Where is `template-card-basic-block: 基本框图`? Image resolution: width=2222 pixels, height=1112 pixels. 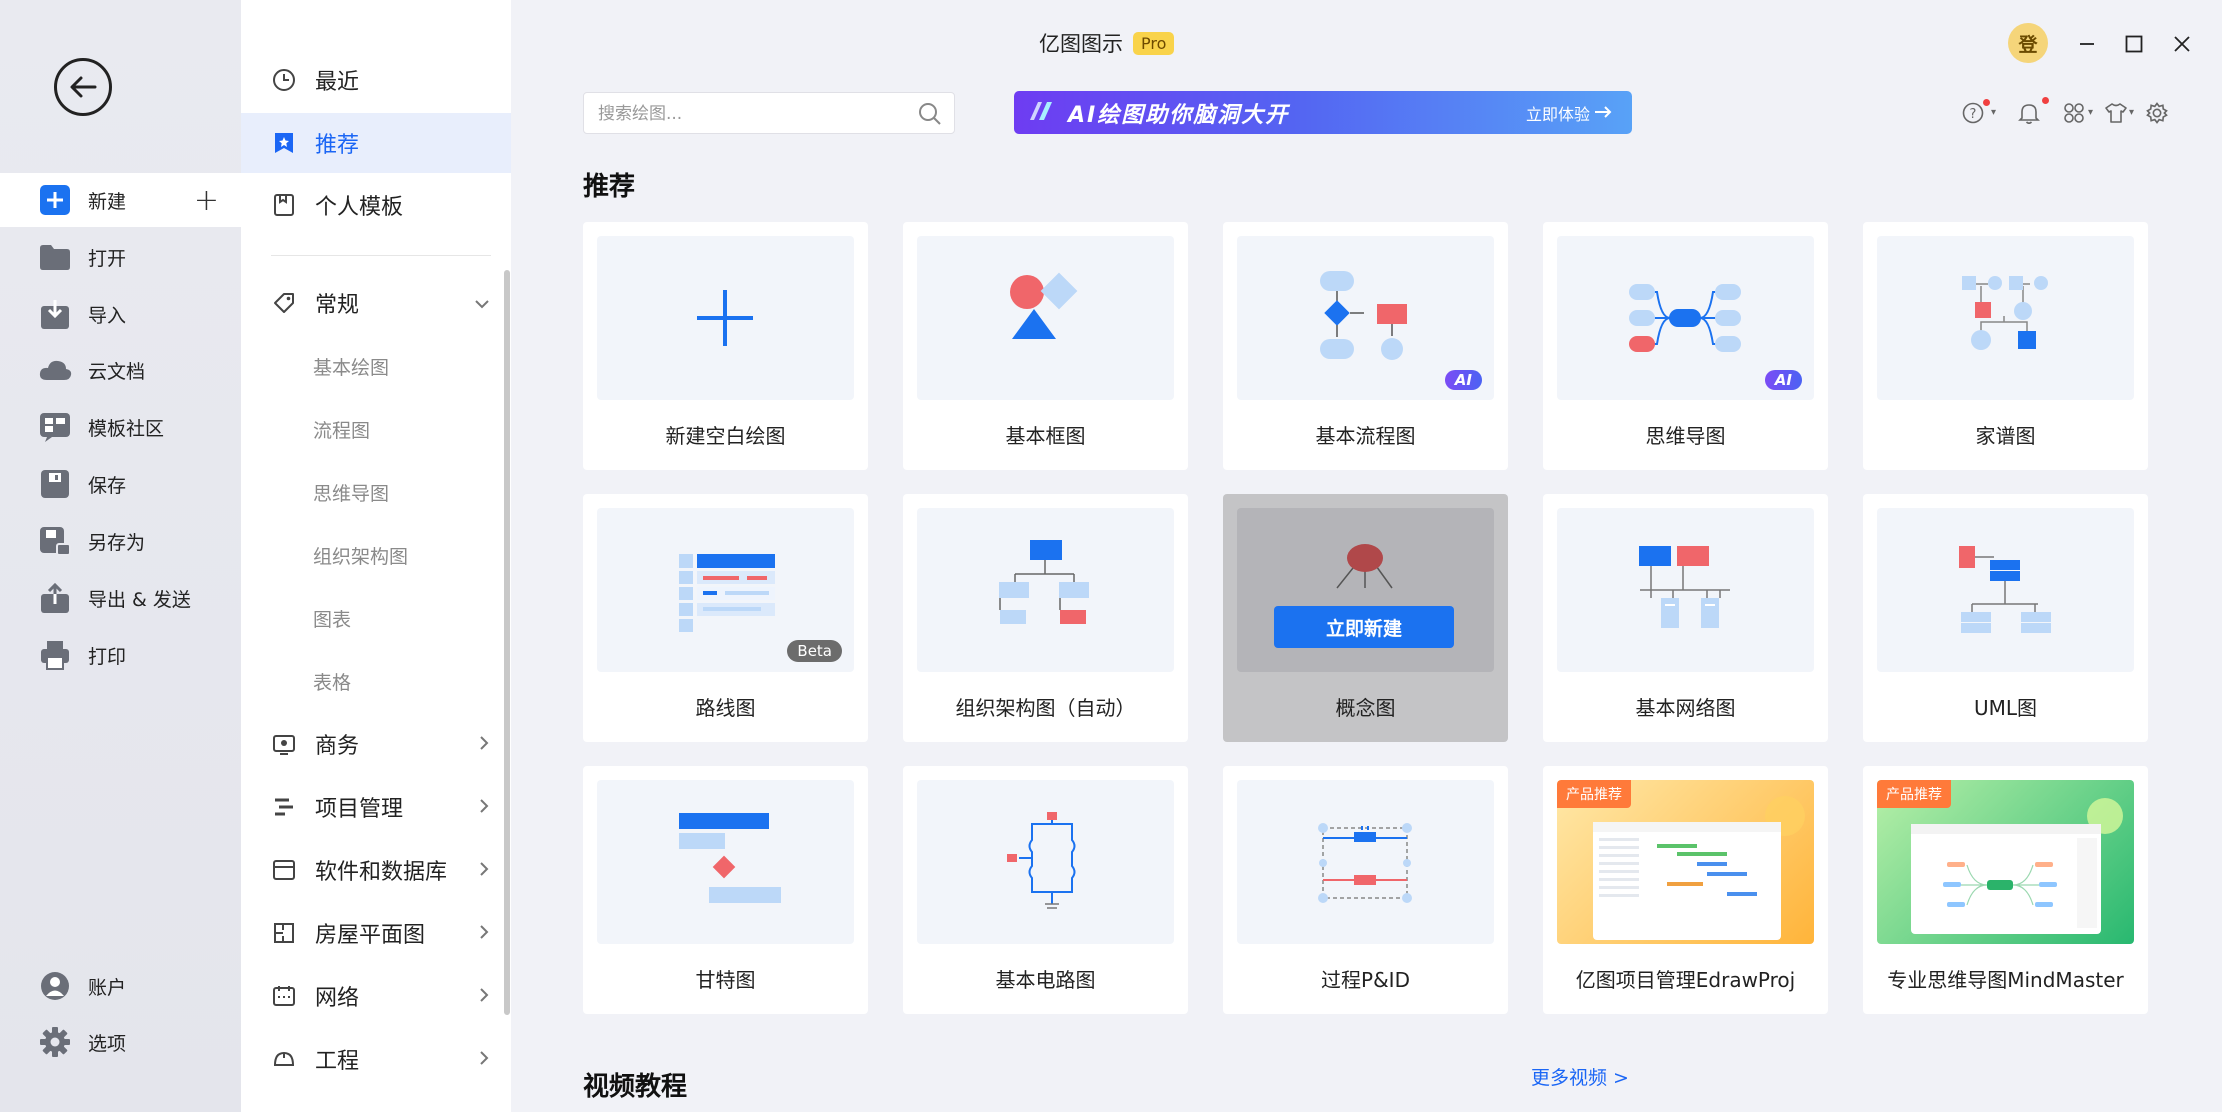 template-card-basic-block: 基本框图 is located at coordinates (1045, 346).